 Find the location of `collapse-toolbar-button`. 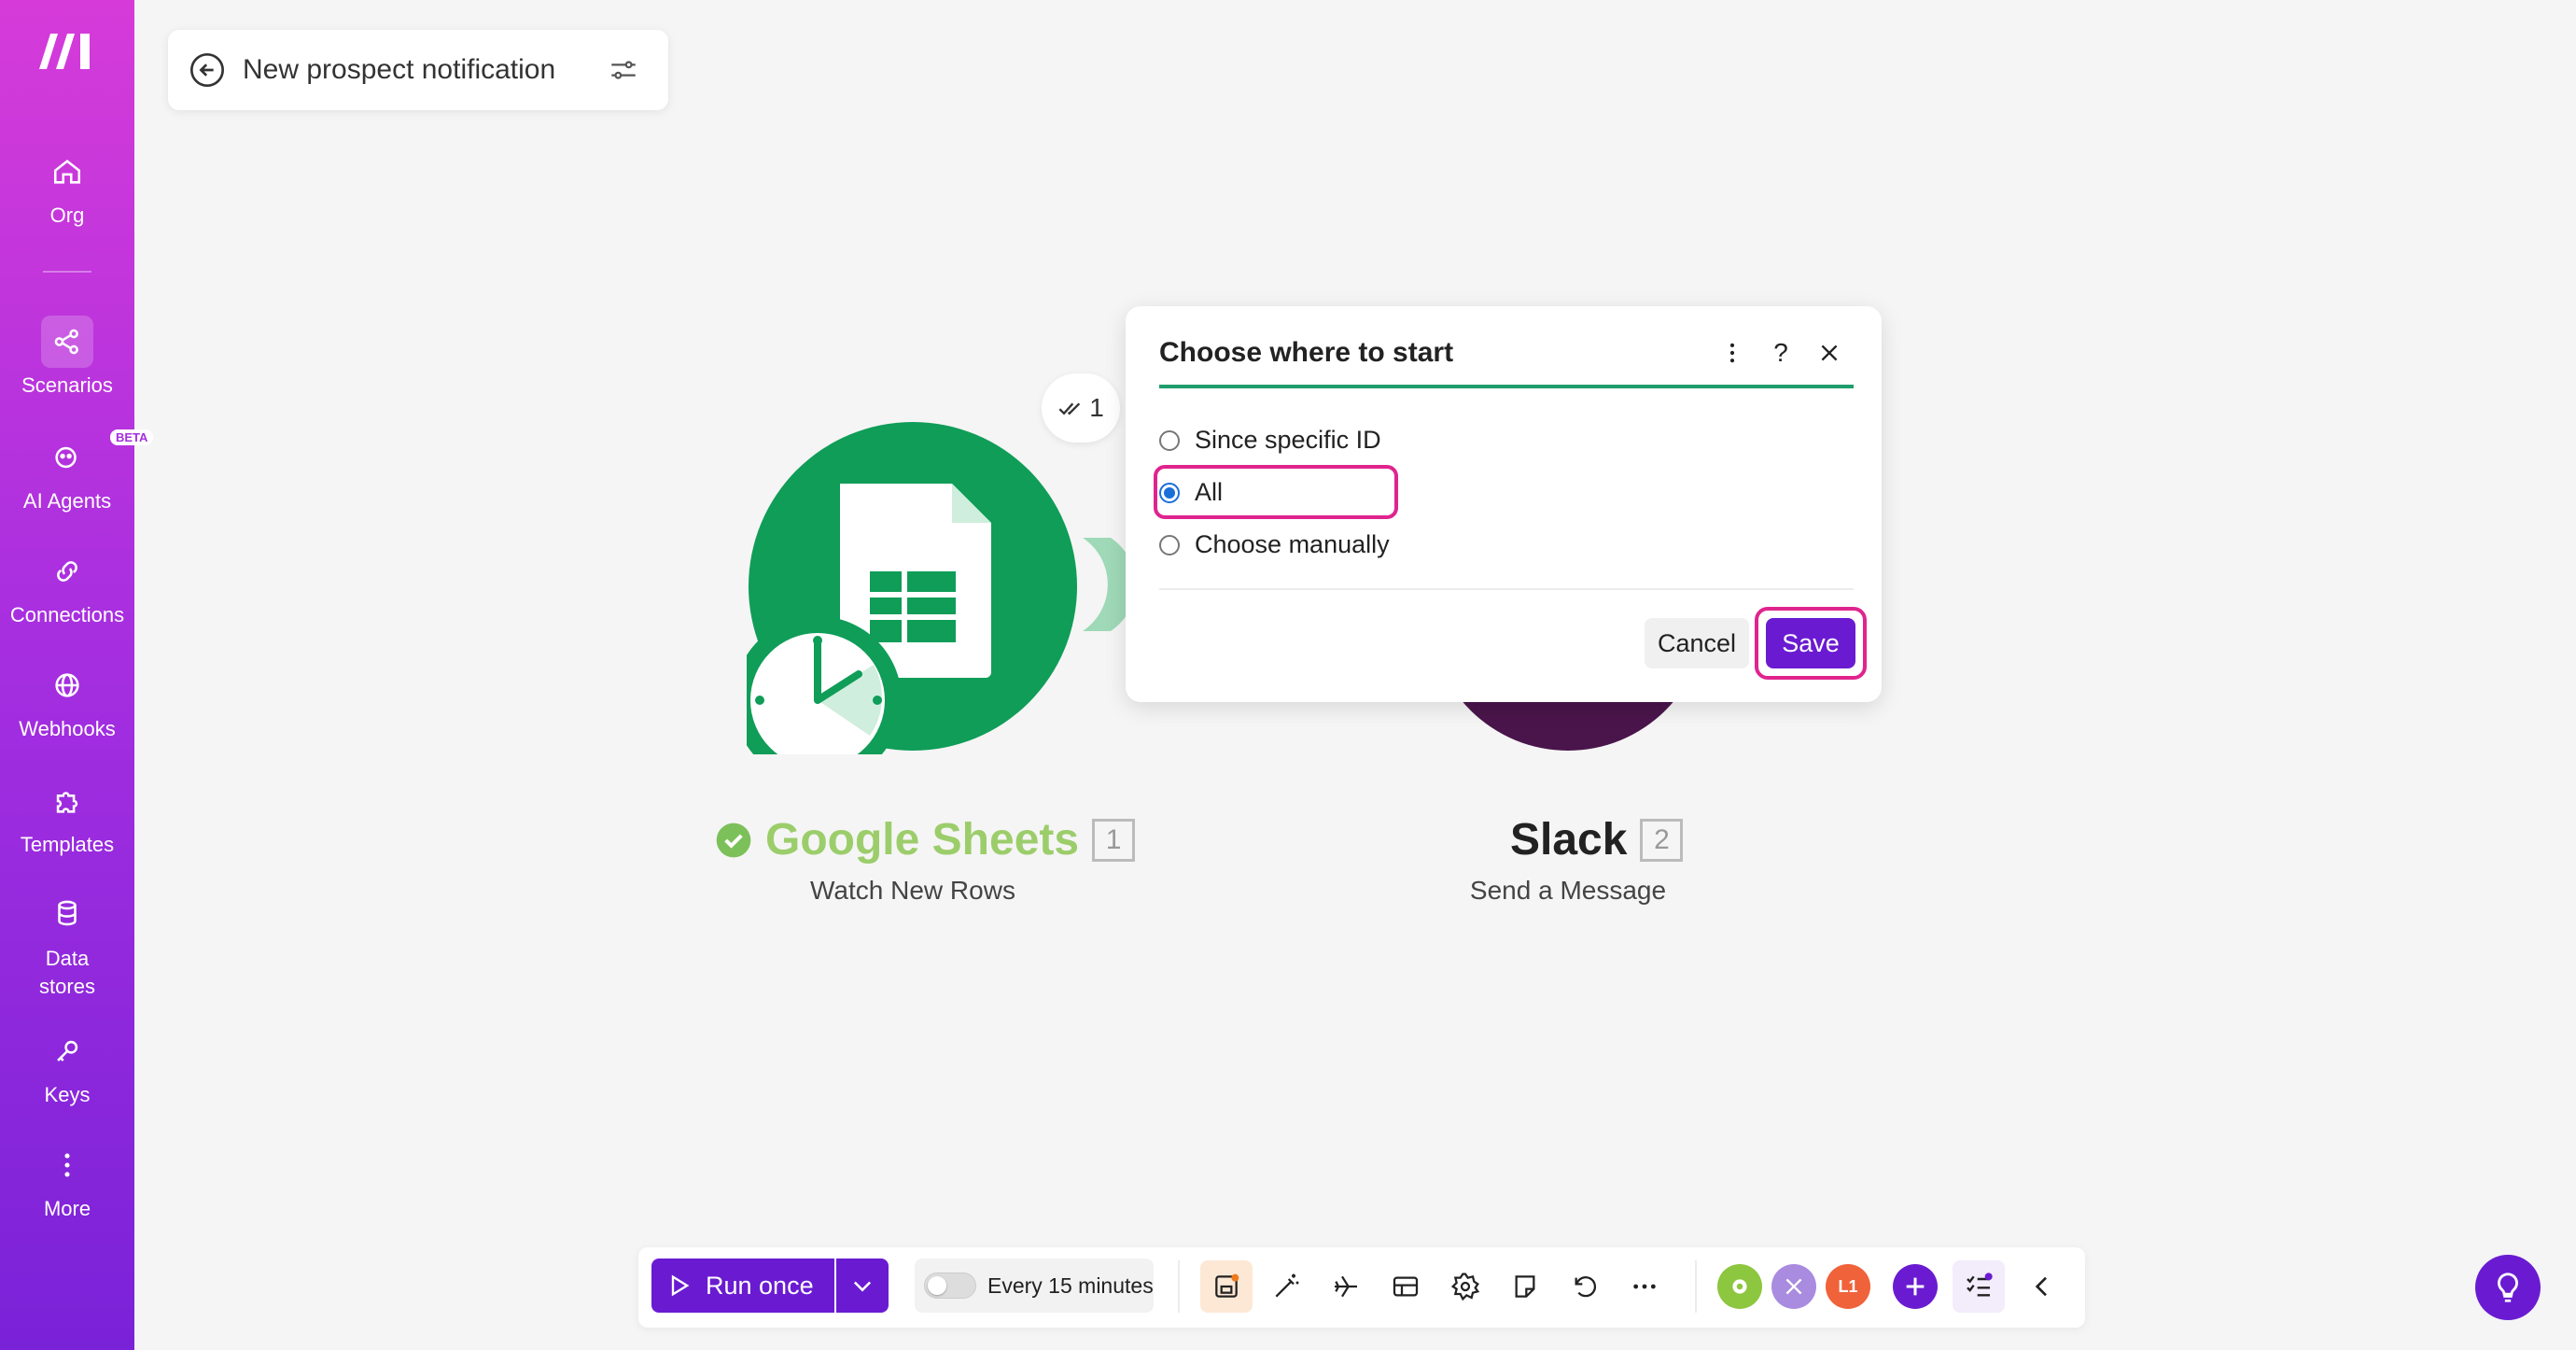

collapse-toolbar-button is located at coordinates (2042, 1286).